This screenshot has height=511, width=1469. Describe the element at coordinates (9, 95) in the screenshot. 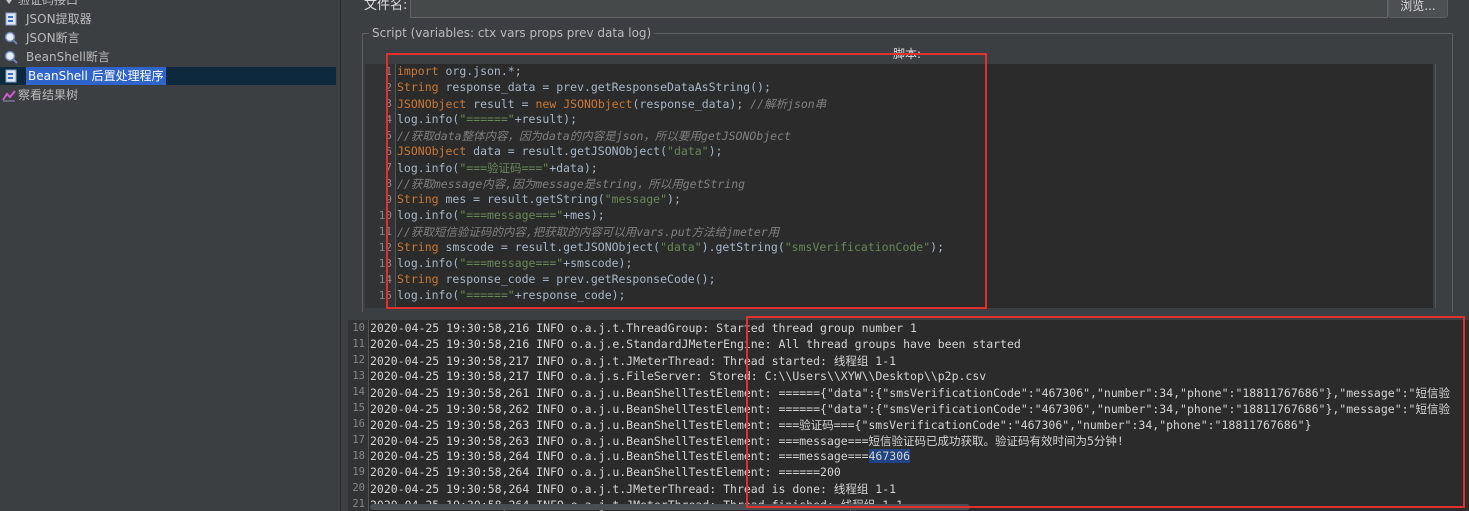

I see `listener-icon` at that location.